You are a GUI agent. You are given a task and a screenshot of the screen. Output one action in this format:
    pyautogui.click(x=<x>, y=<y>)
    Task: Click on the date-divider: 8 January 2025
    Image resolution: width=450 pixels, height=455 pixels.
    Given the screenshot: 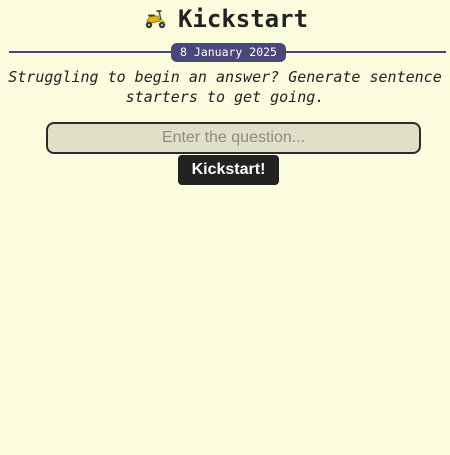 What is the action you would take?
    pyautogui.click(x=227, y=52)
    